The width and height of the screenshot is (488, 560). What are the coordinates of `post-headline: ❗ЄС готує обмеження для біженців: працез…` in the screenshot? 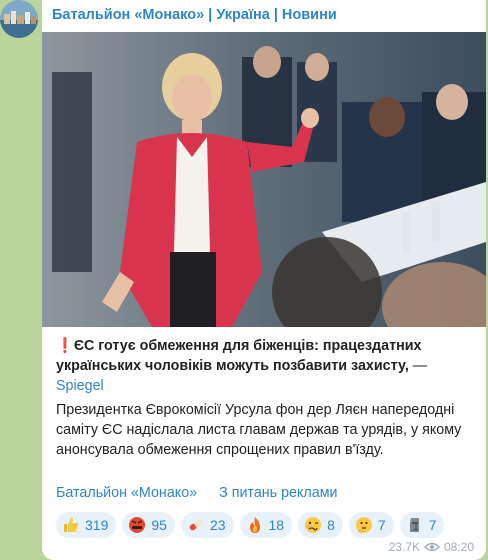 It's located at (266, 366).